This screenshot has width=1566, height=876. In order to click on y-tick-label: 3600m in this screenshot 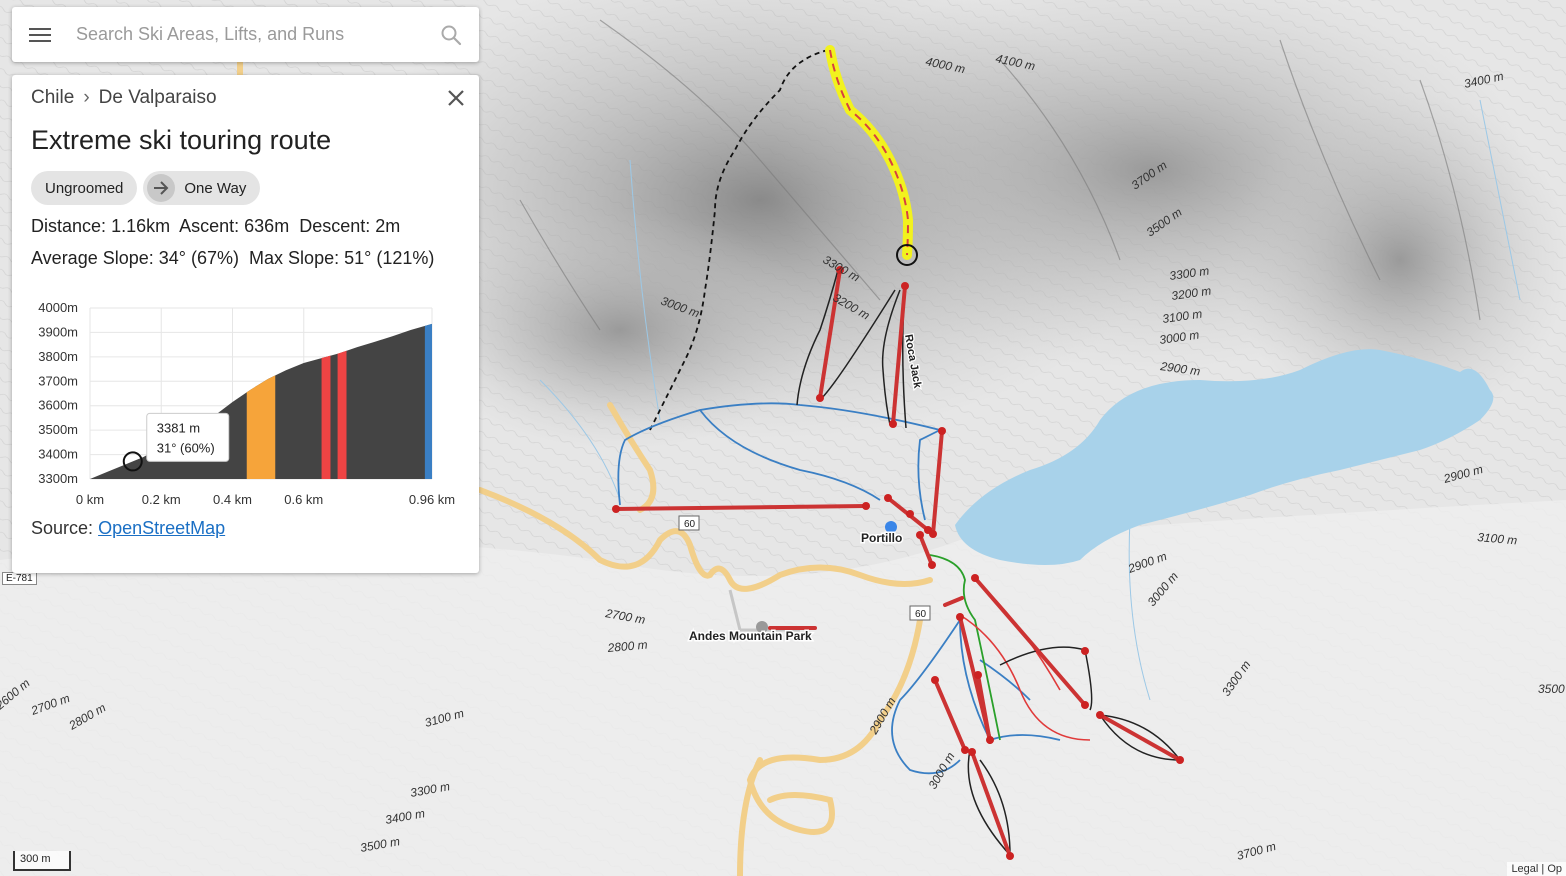, I will do `click(58, 405)`.